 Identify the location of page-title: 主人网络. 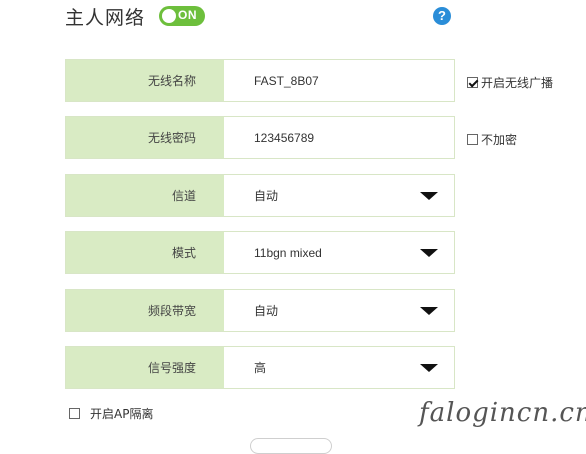
(105, 17).